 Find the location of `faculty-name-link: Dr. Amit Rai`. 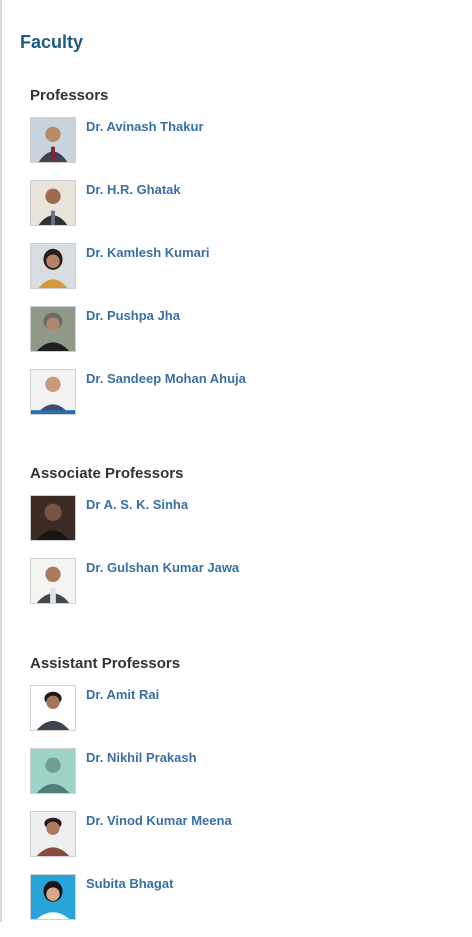

faculty-name-link: Dr. Amit Rai is located at coordinates (122, 694).